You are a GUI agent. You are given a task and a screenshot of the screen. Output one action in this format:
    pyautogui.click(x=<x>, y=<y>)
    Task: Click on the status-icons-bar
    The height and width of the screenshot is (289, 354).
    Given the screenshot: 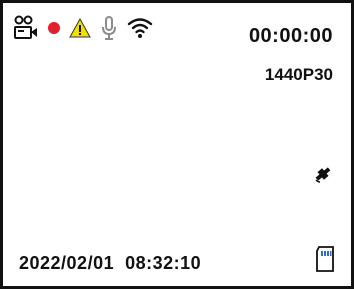 What is the action you would take?
    pyautogui.click(x=83, y=28)
    